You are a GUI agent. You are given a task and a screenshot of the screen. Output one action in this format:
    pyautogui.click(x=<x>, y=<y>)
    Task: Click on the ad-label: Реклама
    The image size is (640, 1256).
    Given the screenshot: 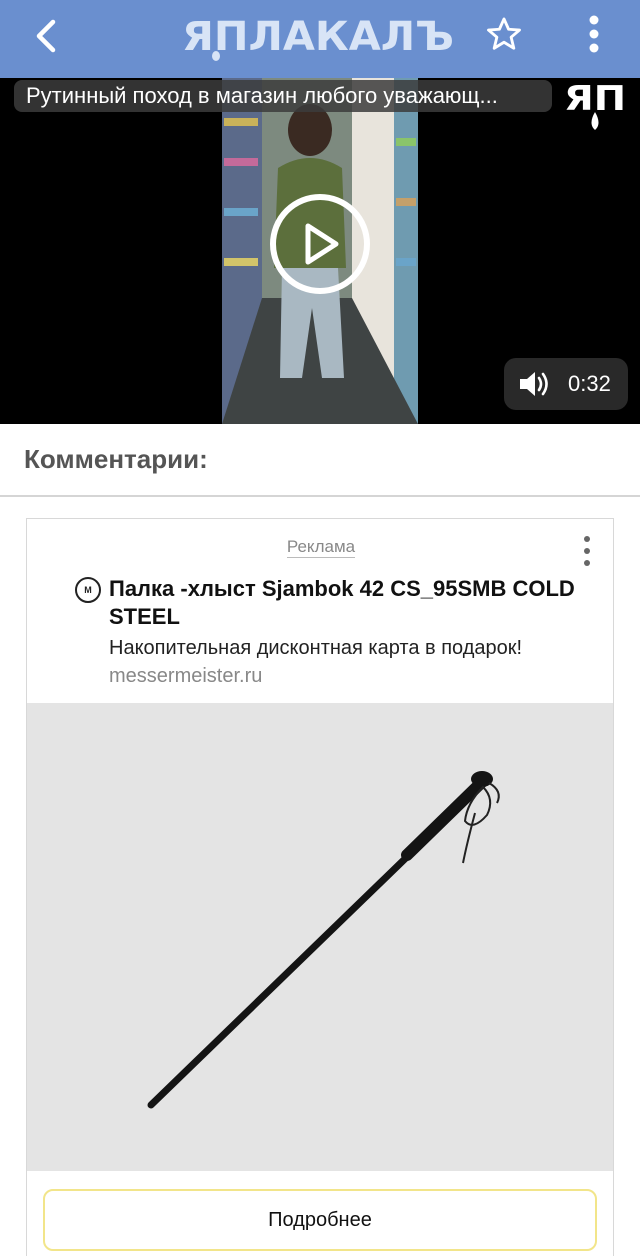 What is the action you would take?
    pyautogui.click(x=321, y=547)
    